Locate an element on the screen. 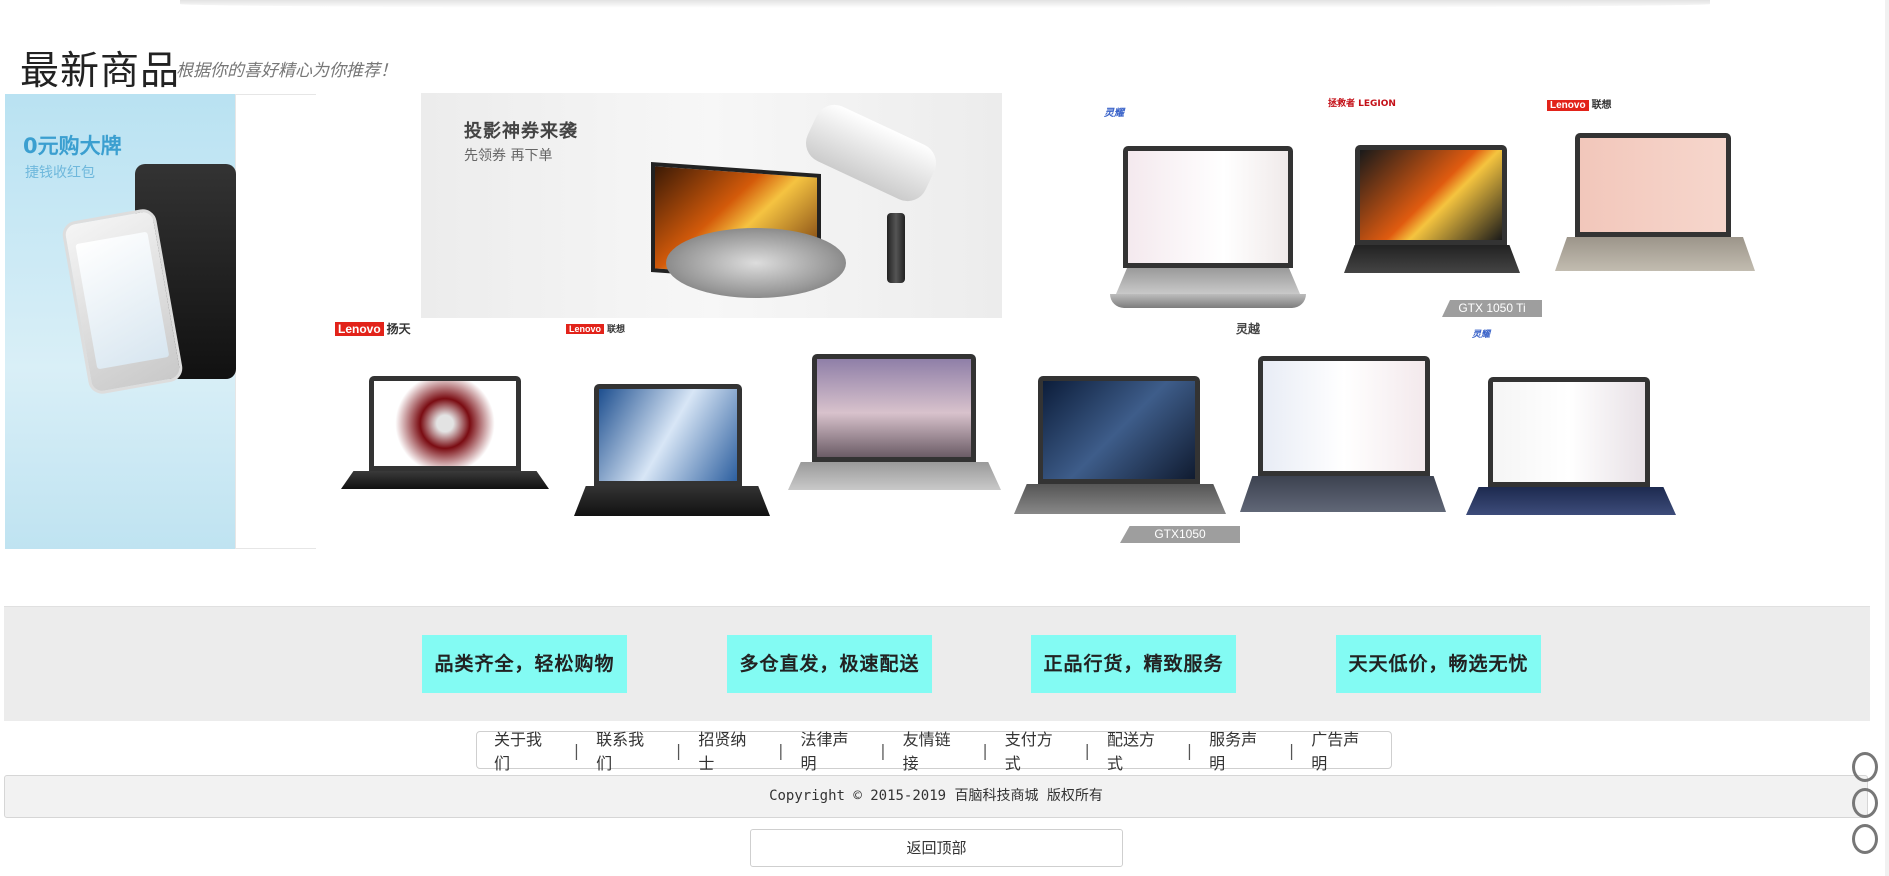 The height and width of the screenshot is (876, 1889). feature-badge: 正品行货，精致服务 is located at coordinates (1133, 664).